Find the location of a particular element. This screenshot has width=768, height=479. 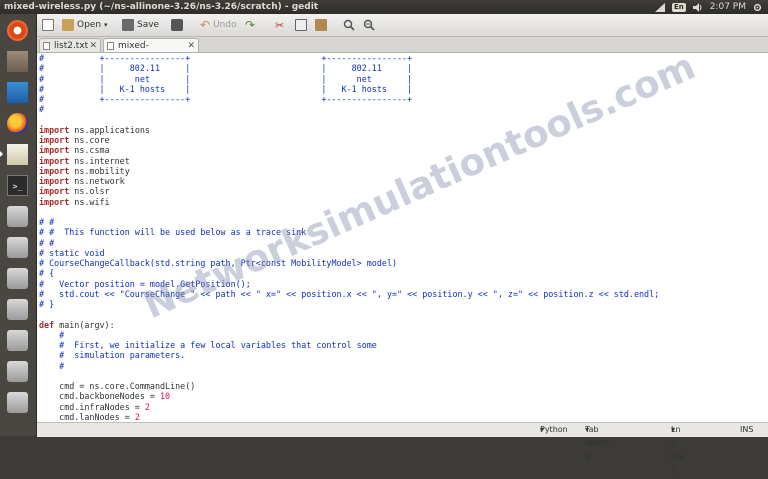

redo-button: ↷ is located at coordinates (250, 25).